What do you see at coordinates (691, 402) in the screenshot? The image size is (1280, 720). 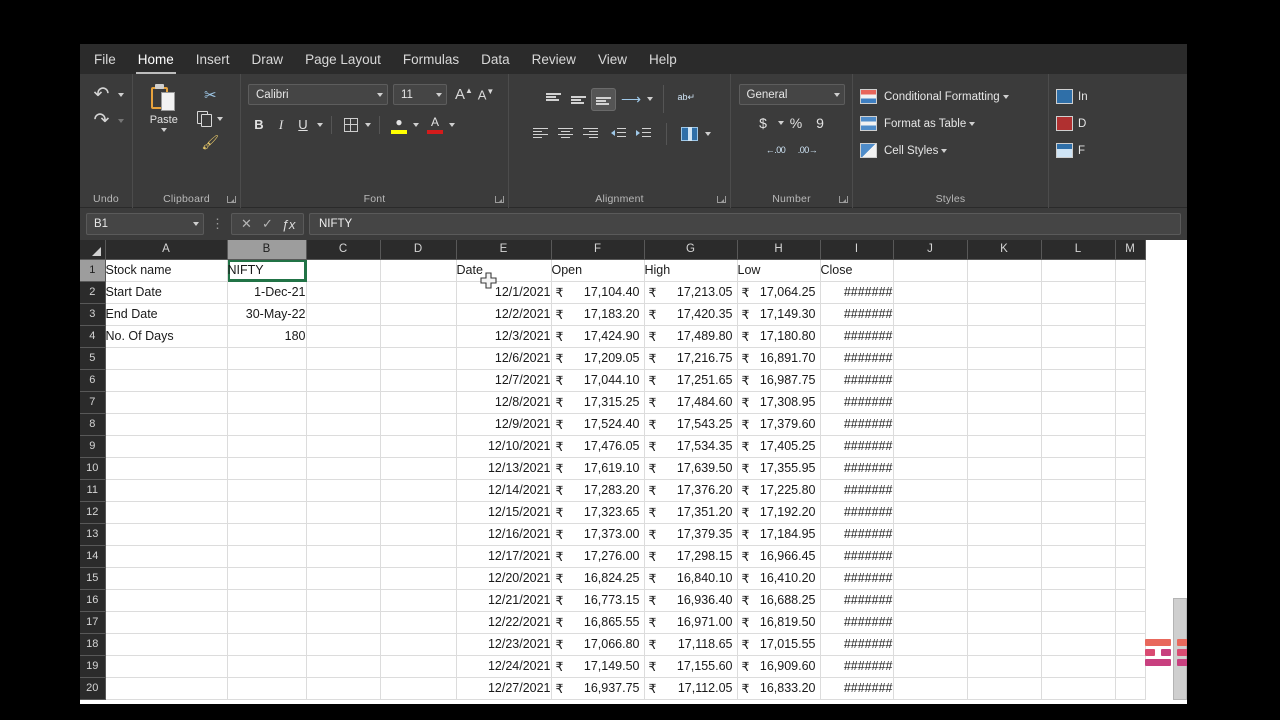 I see `cell-G7: ₹17,484.60` at bounding box center [691, 402].